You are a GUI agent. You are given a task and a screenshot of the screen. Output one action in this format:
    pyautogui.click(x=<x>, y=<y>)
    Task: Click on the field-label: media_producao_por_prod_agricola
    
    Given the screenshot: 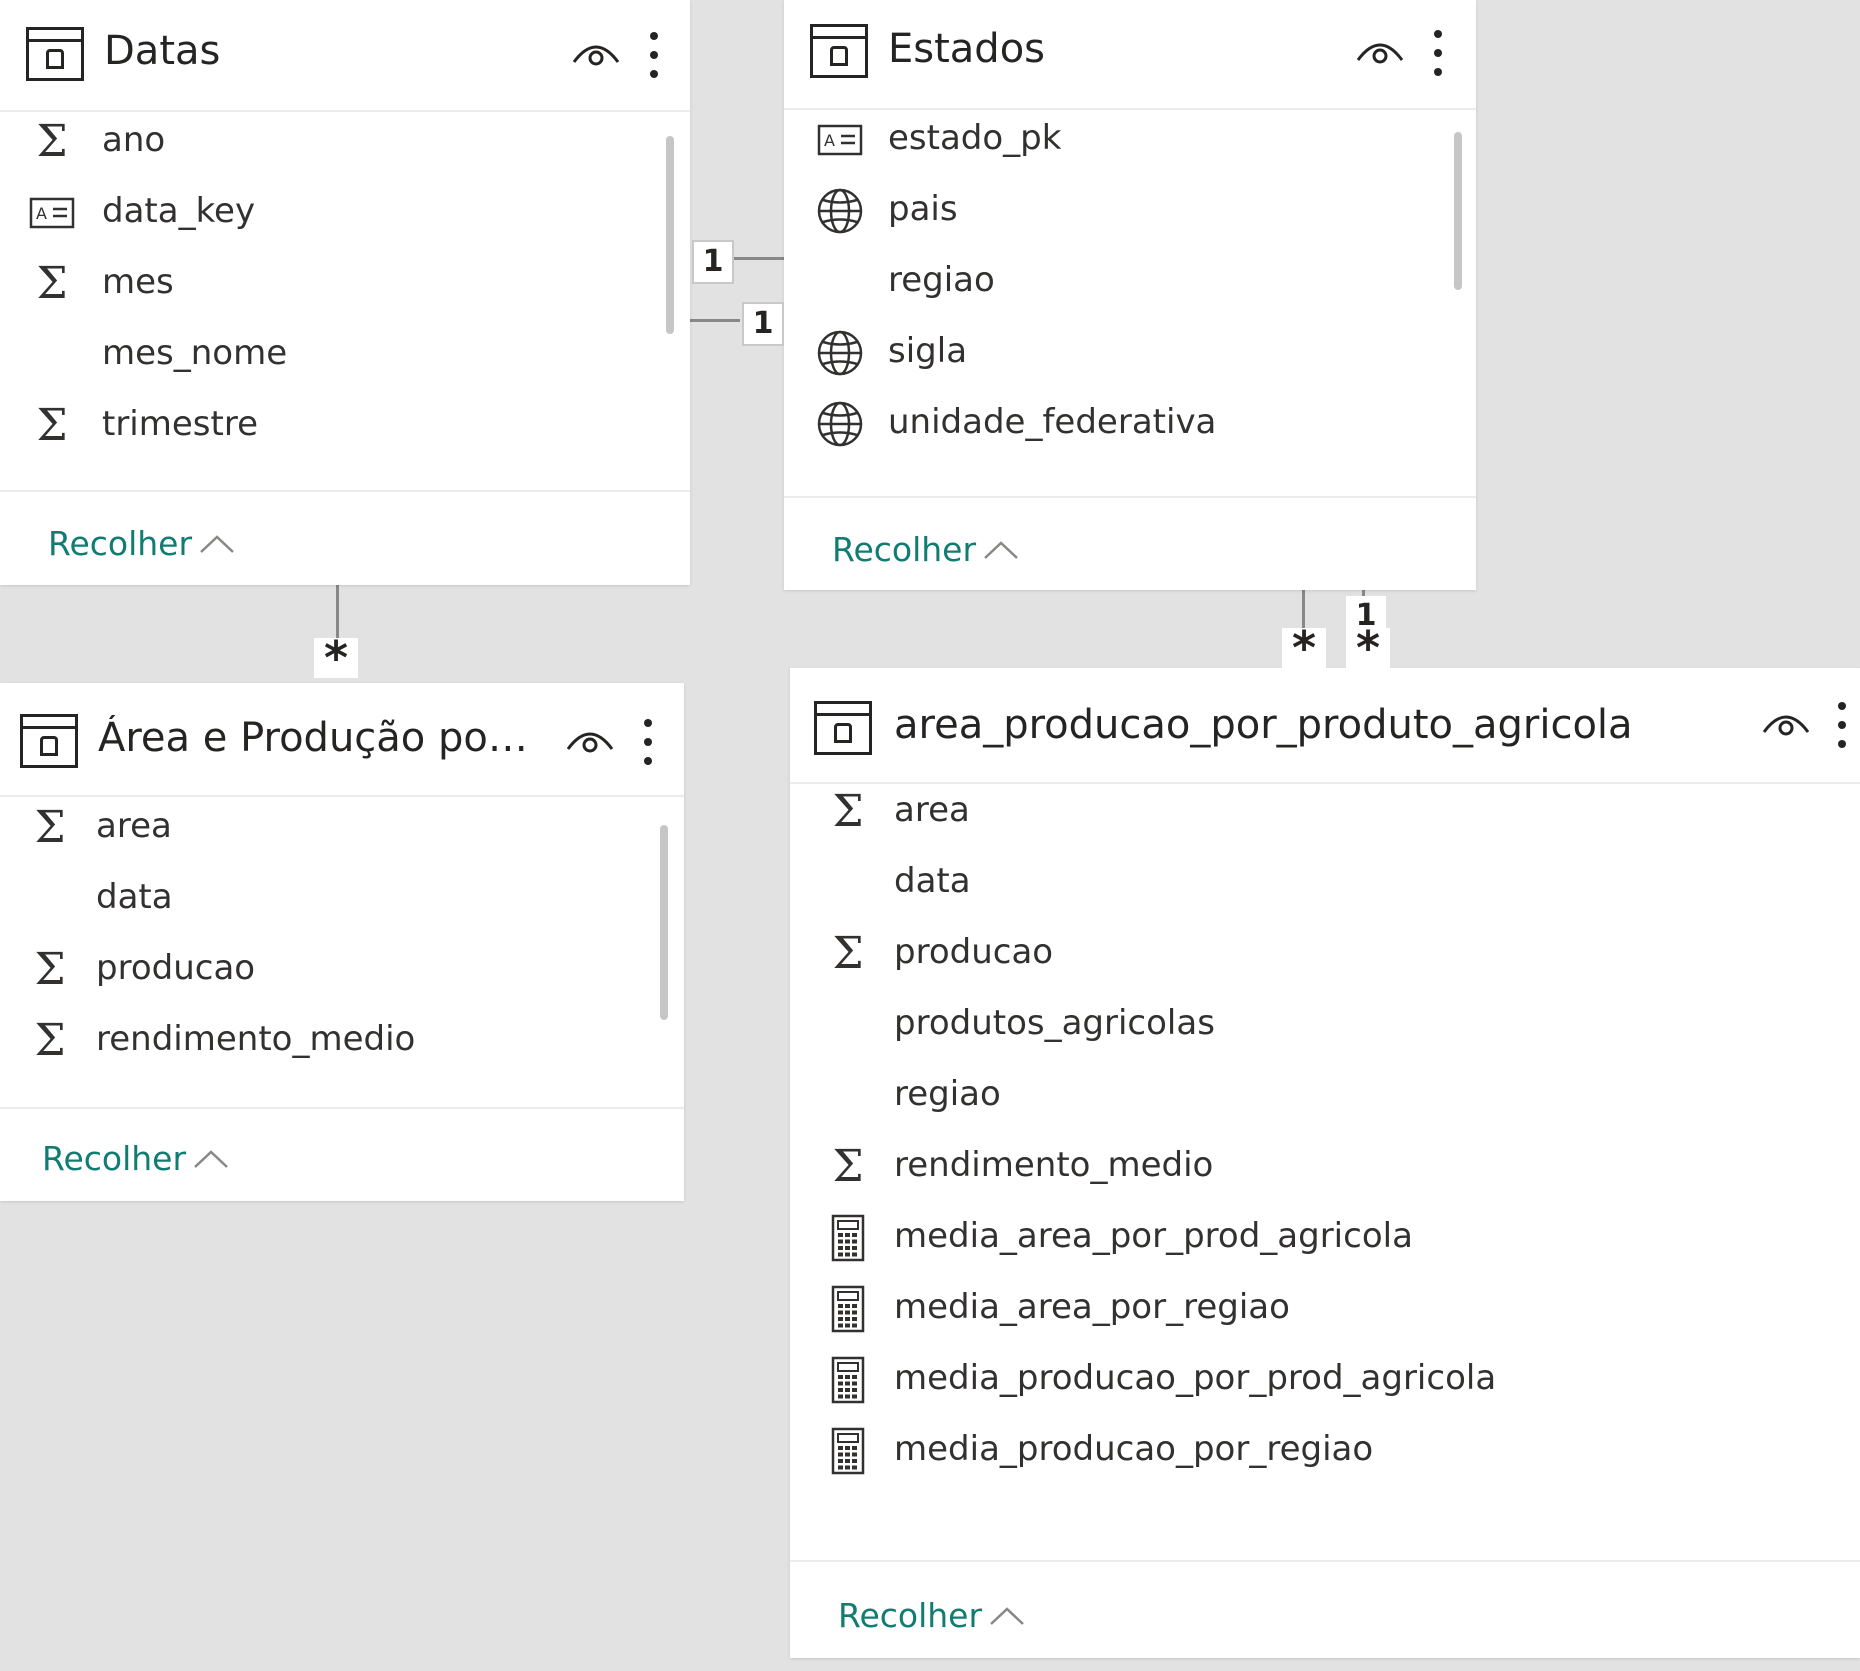 What is the action you would take?
    pyautogui.click(x=1195, y=1378)
    